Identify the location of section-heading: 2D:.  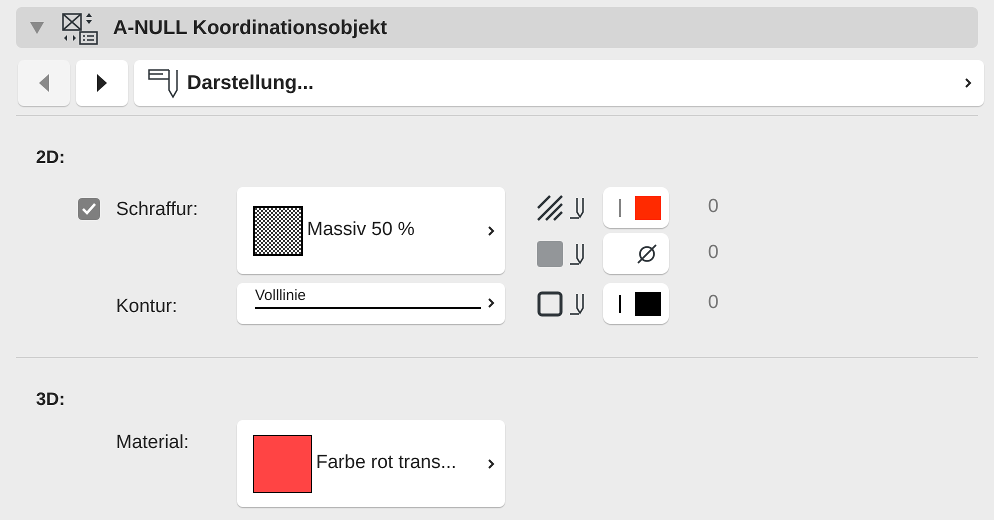
(51, 157).